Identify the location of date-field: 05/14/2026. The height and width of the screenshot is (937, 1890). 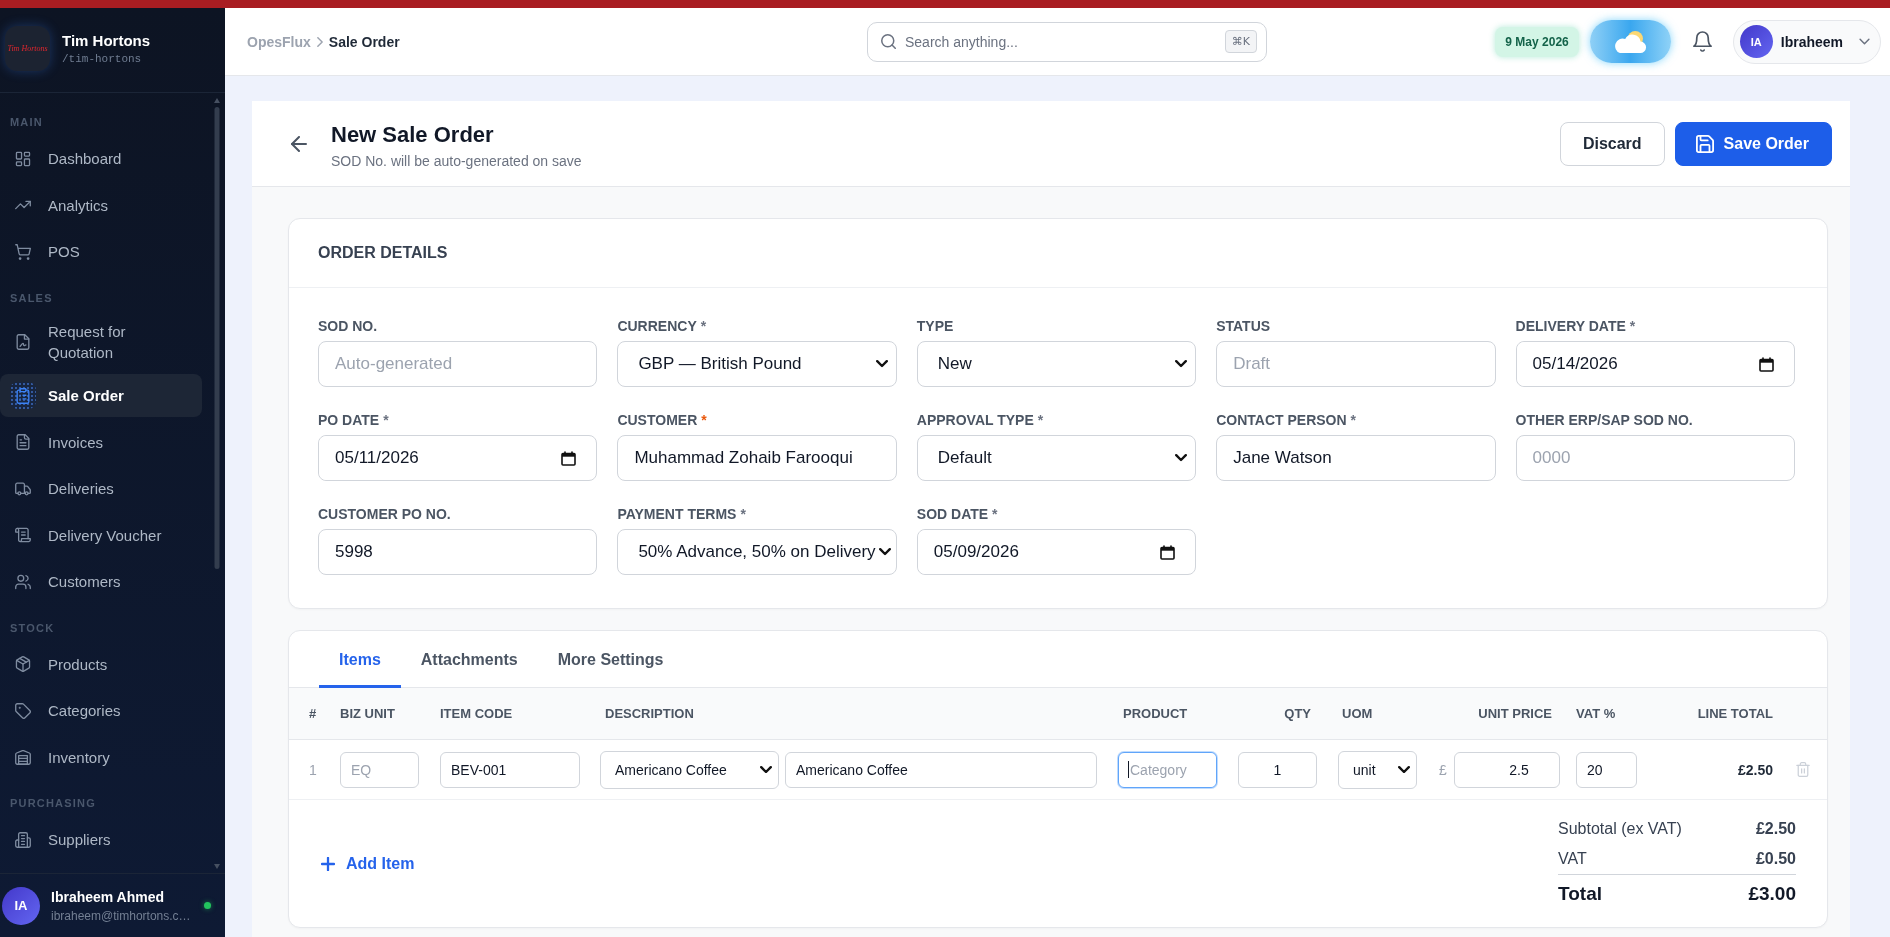
(1655, 364).